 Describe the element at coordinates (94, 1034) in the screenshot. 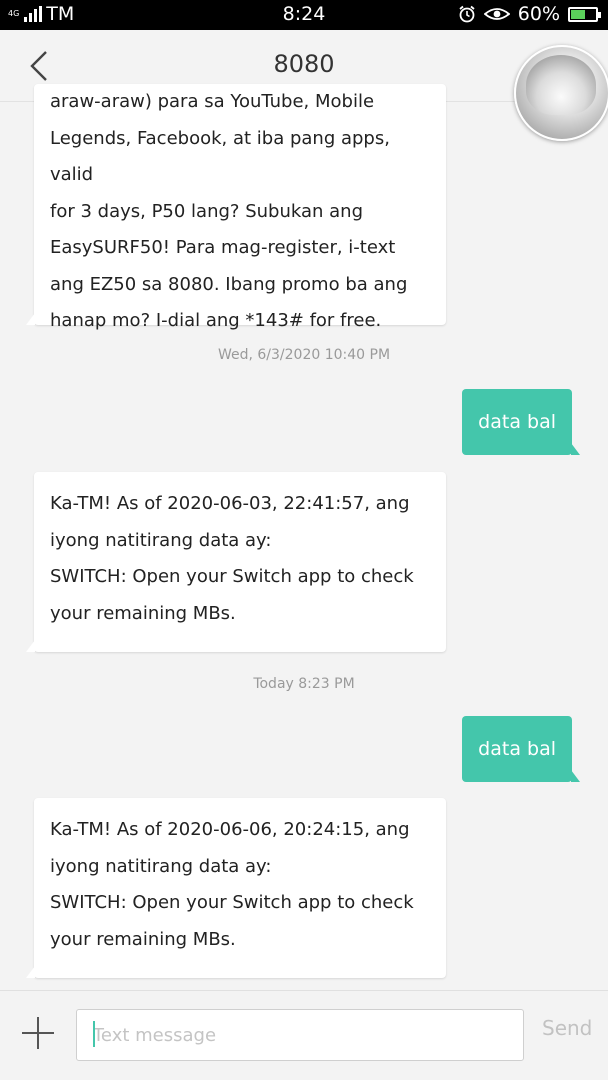

I see `text-cursor` at that location.